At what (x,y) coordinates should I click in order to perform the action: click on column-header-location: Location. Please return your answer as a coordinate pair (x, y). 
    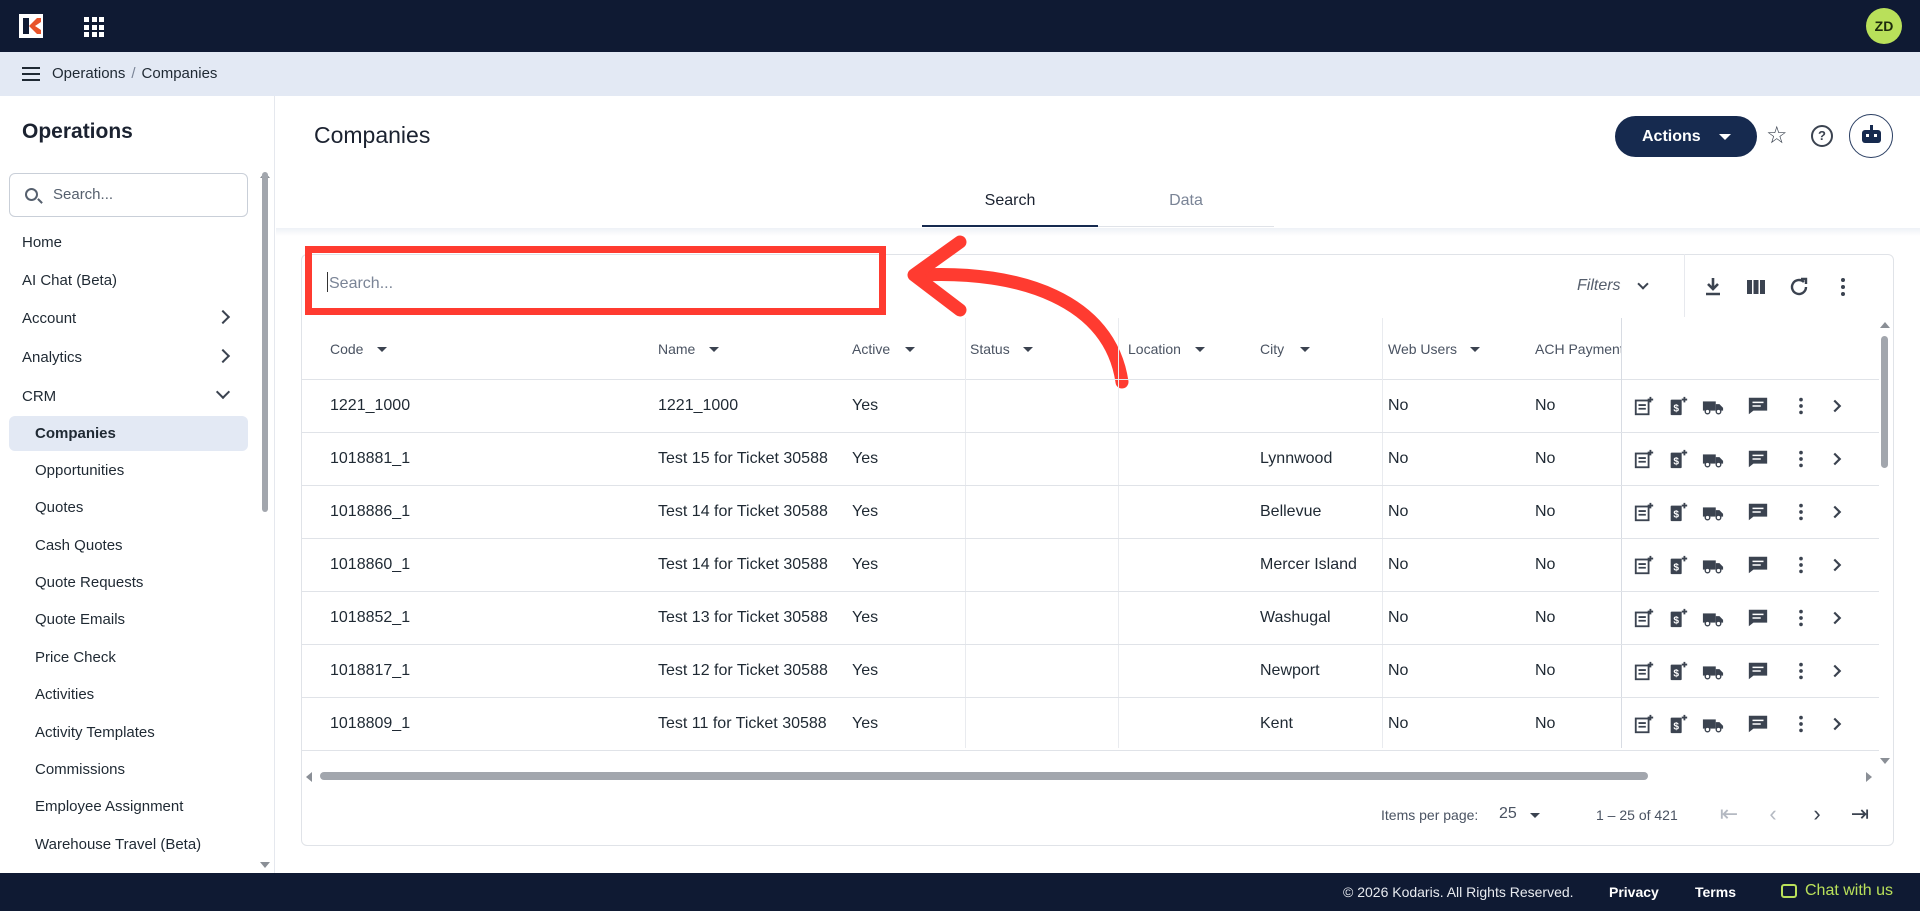
    Looking at the image, I should click on (1154, 349).